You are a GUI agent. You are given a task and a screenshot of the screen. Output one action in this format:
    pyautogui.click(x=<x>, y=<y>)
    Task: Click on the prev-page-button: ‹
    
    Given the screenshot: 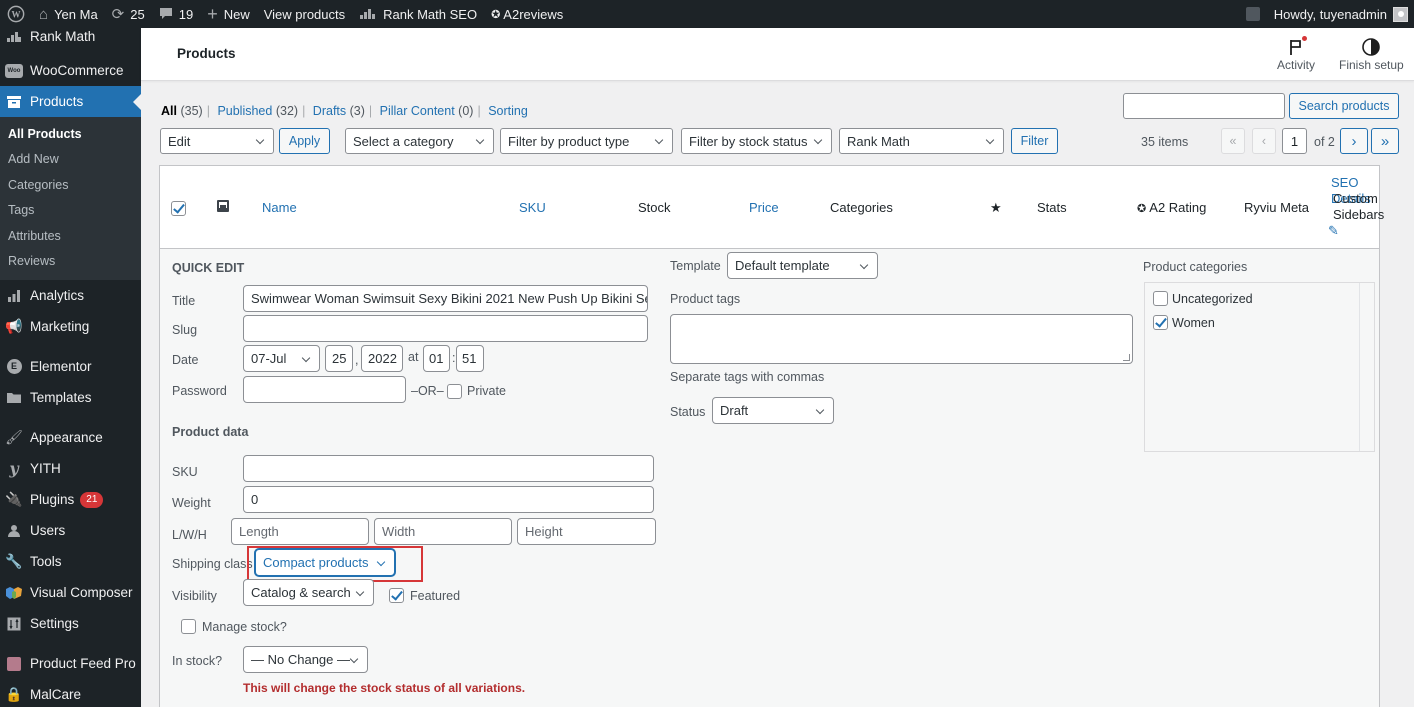 What is the action you would take?
    pyautogui.click(x=1264, y=141)
    